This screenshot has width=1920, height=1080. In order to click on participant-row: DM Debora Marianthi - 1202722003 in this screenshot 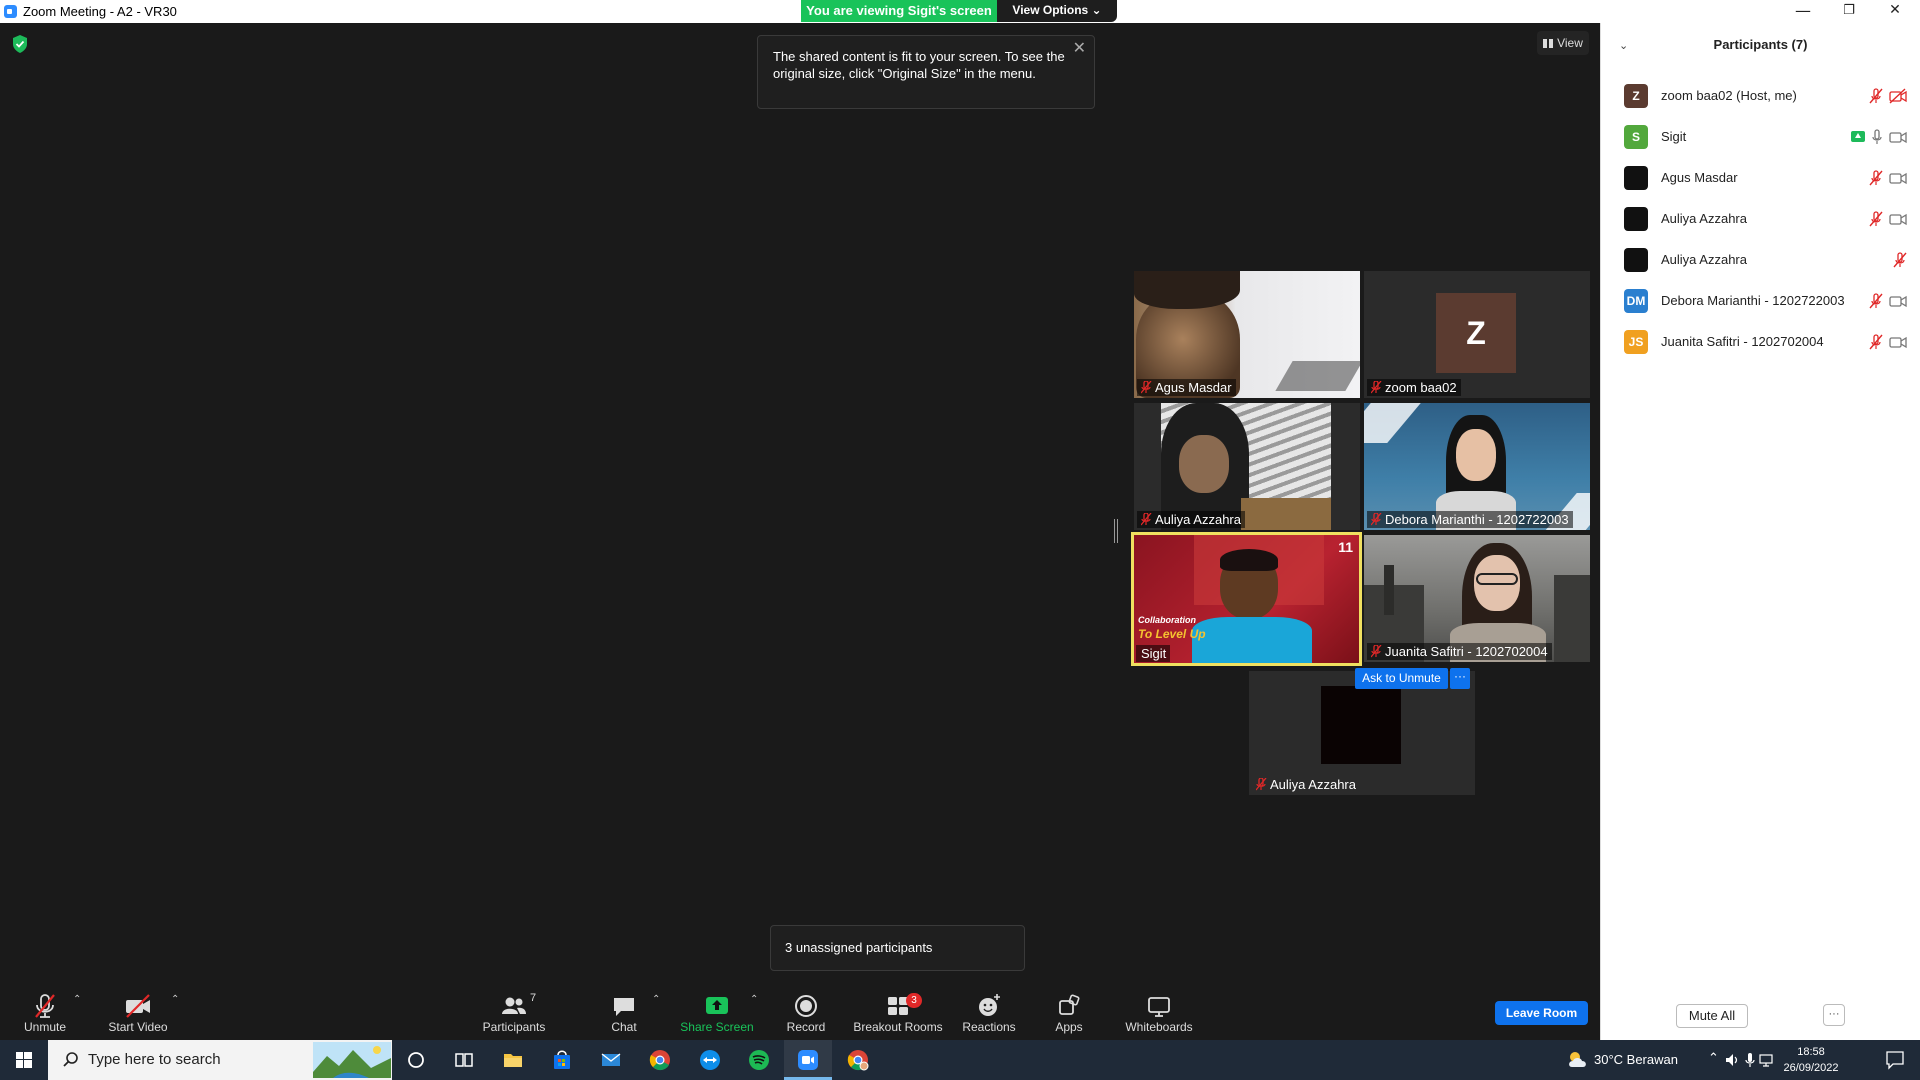, I will do `click(1760, 300)`.